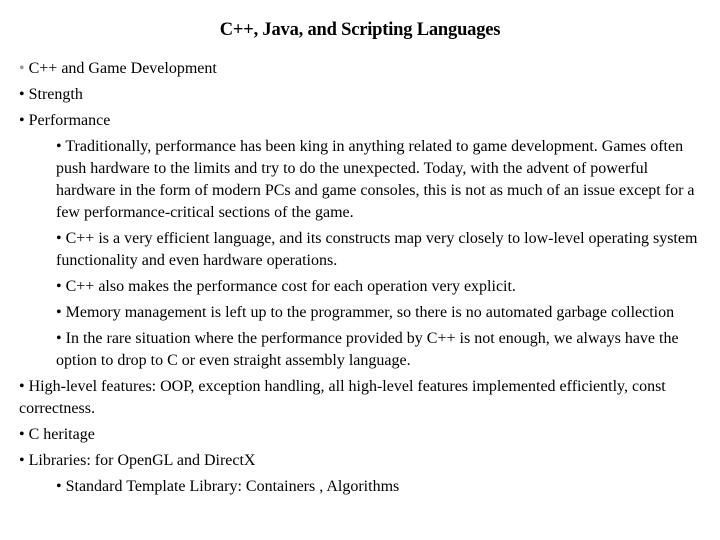  What do you see at coordinates (364, 435) in the screenshot?
I see `bullet-item-c-heritage: • C heritage` at bounding box center [364, 435].